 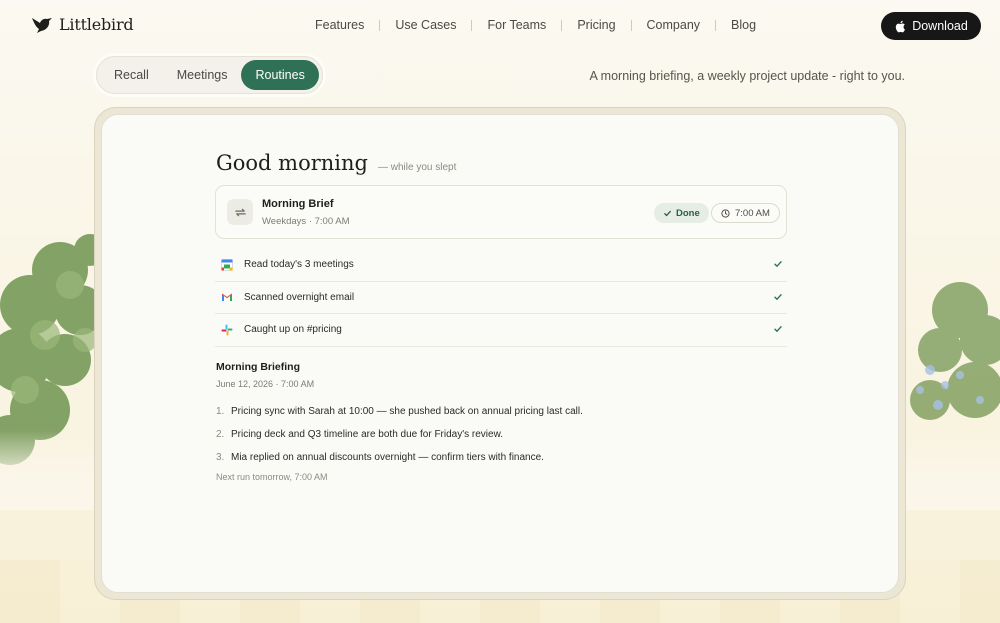 I want to click on bird-logo-icon, so click(x=42, y=25).